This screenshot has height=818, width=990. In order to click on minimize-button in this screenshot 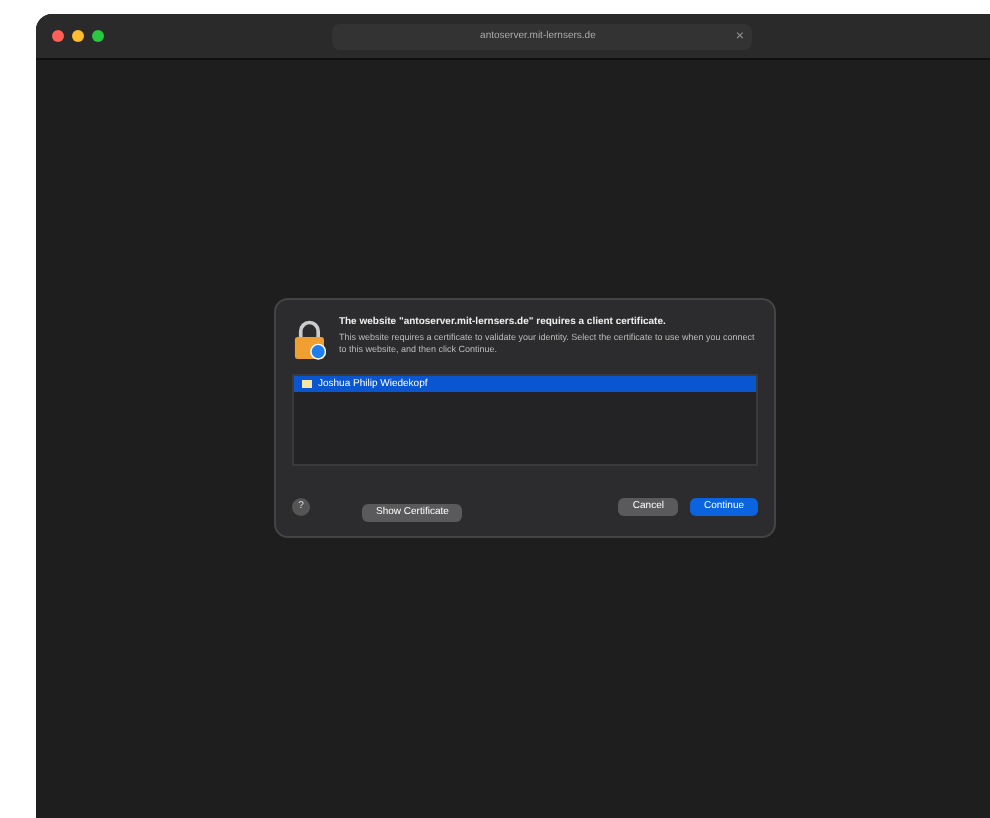, I will do `click(78, 36)`.